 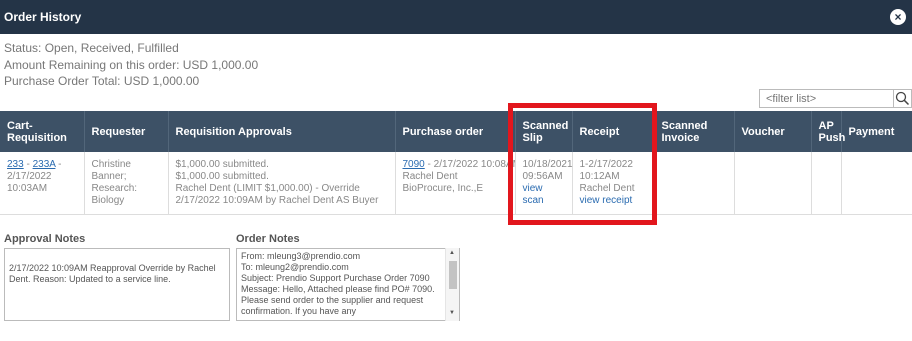 I want to click on order-note-line: From: mleung3@prendio.com, so click(x=301, y=256).